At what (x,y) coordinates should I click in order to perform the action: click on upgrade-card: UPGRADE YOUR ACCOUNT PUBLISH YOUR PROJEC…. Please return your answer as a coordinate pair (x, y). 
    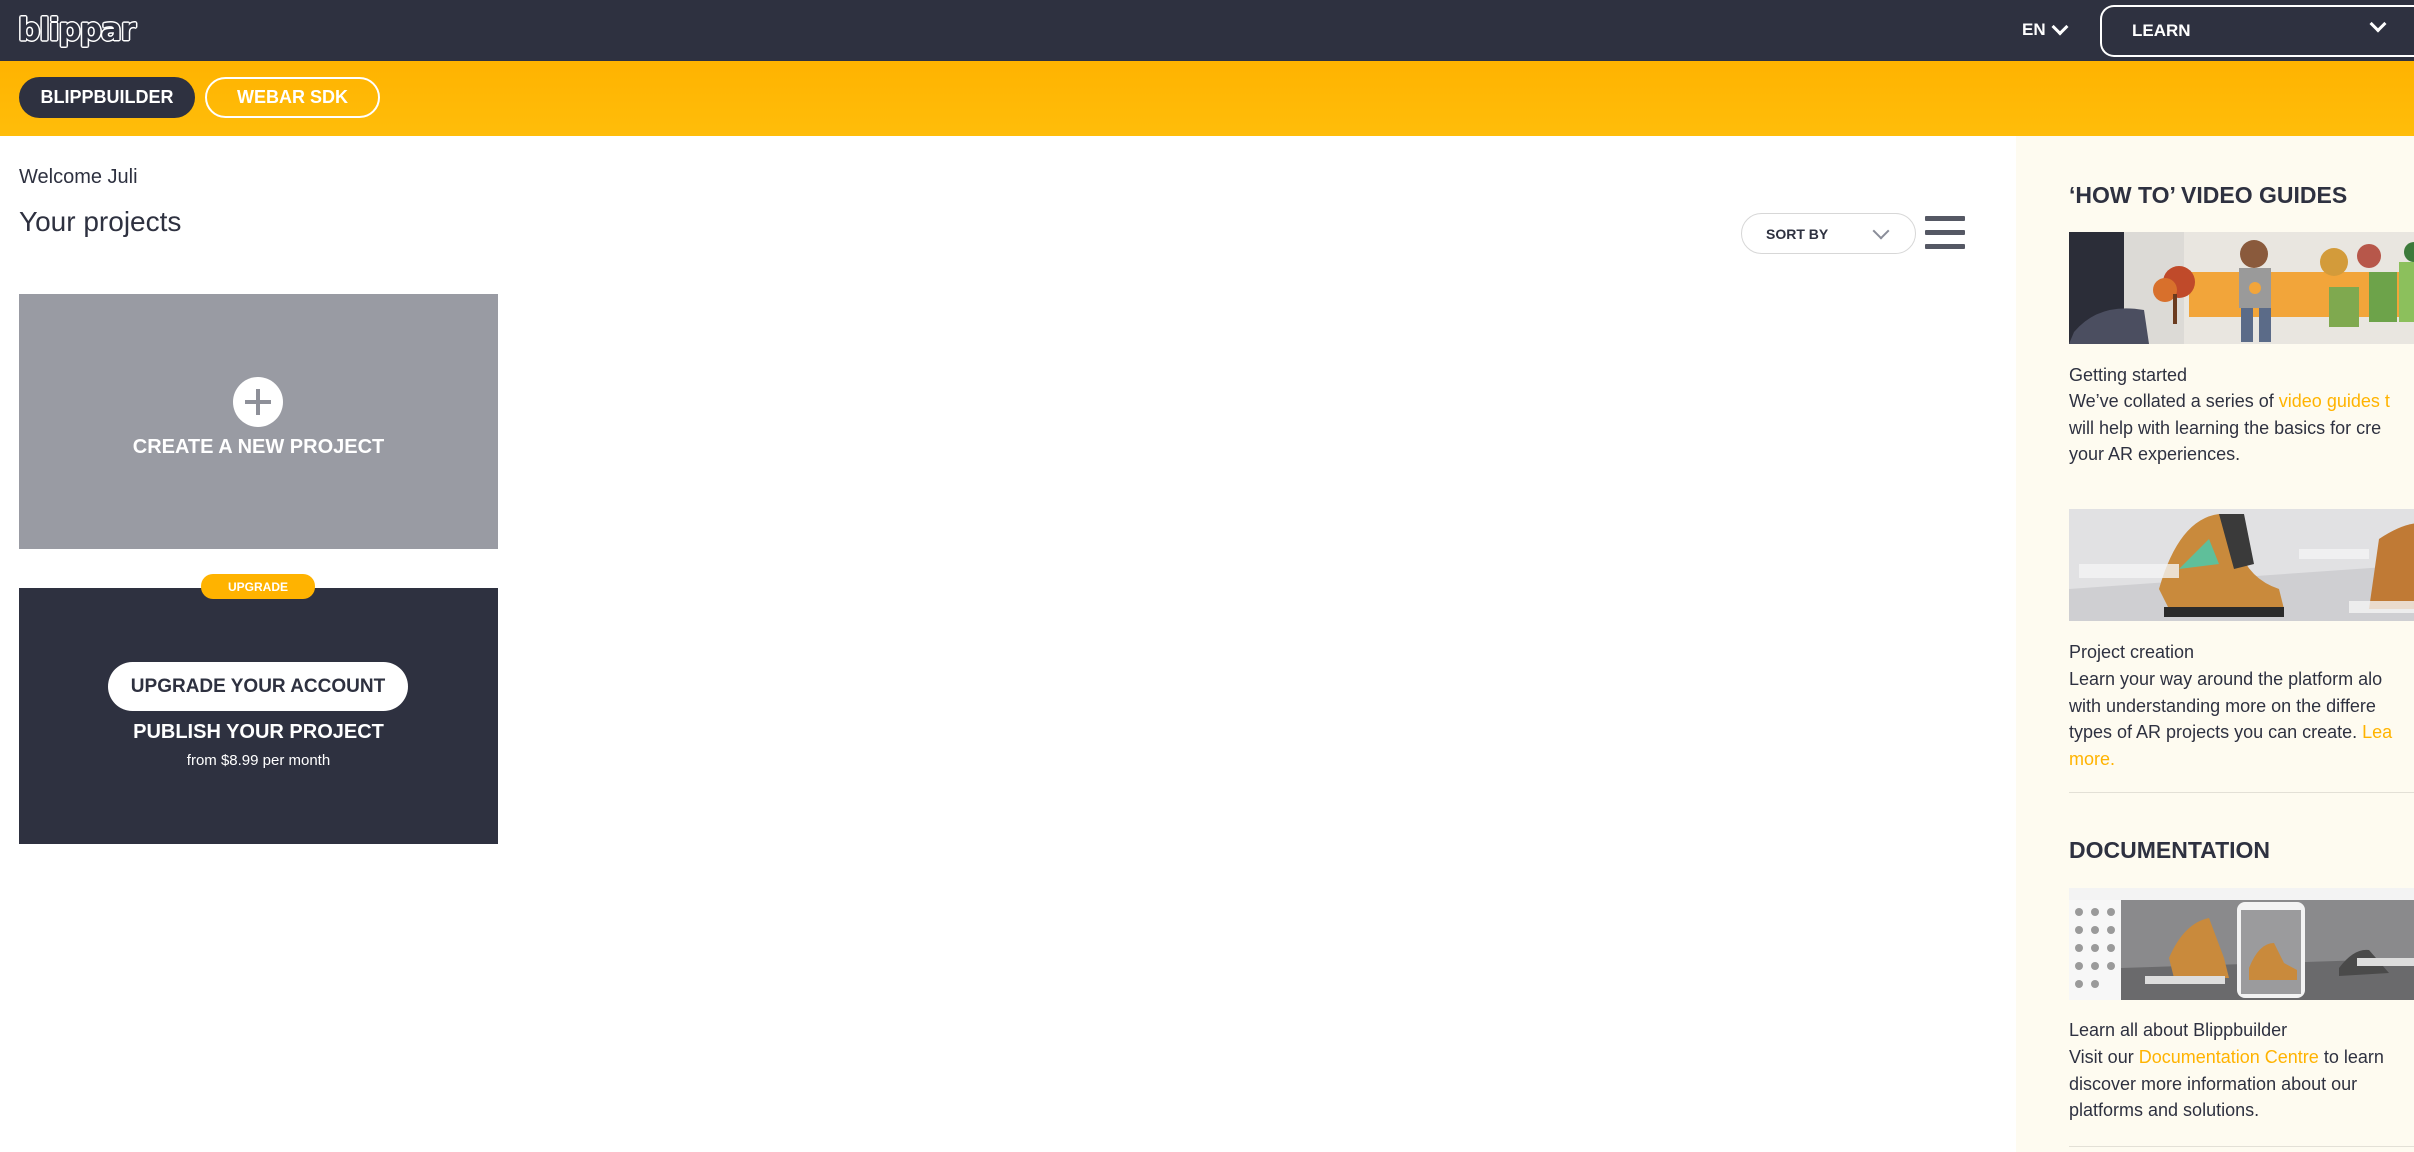
    Looking at the image, I should click on (258, 716).